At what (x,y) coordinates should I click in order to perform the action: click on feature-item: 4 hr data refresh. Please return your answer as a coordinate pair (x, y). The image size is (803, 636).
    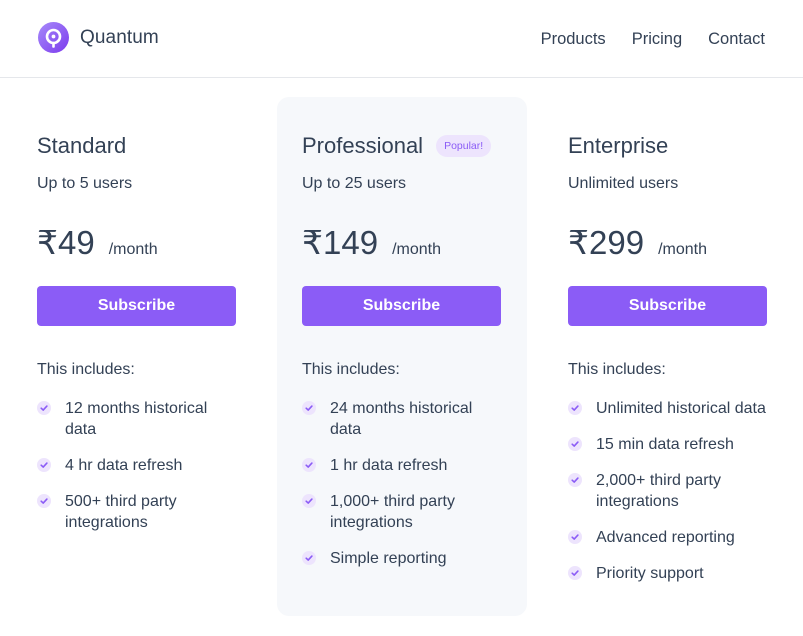
    Looking at the image, I should click on (137, 465).